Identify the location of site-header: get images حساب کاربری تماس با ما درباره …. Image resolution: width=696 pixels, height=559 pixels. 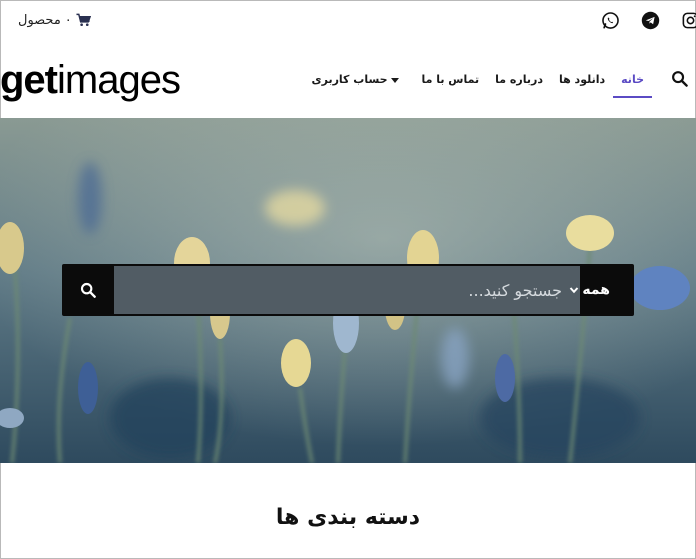
(348, 79).